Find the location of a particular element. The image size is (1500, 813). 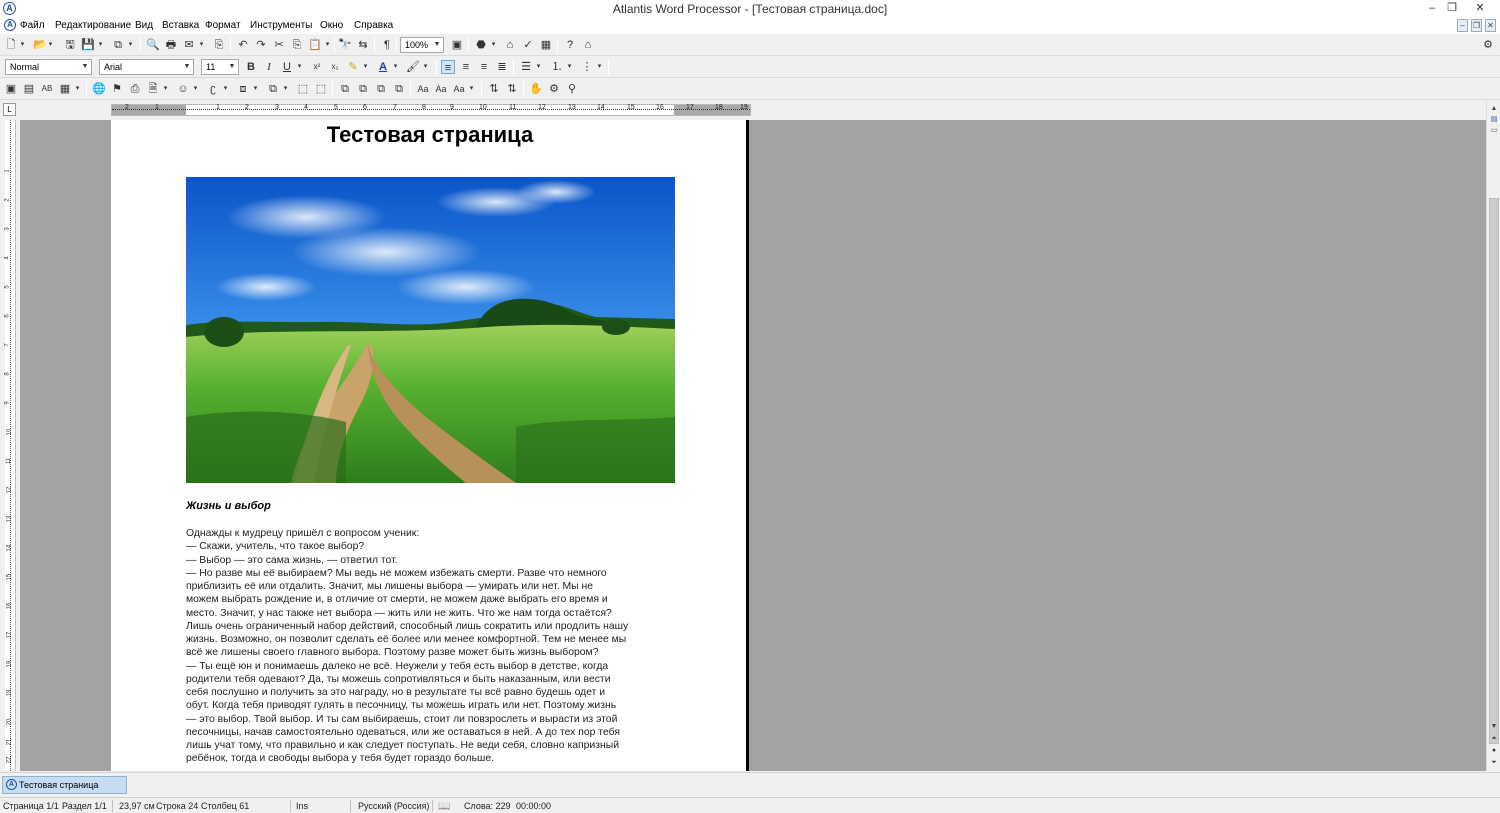

restore-button: ❐ is located at coordinates (1452, 9).